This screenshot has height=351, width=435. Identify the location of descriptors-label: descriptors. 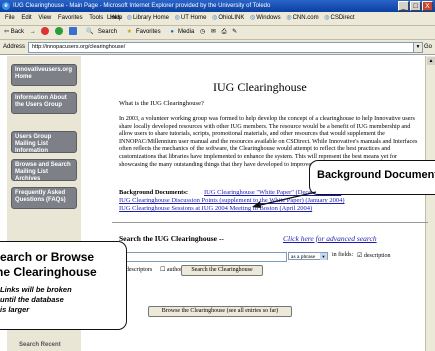
(139, 270).